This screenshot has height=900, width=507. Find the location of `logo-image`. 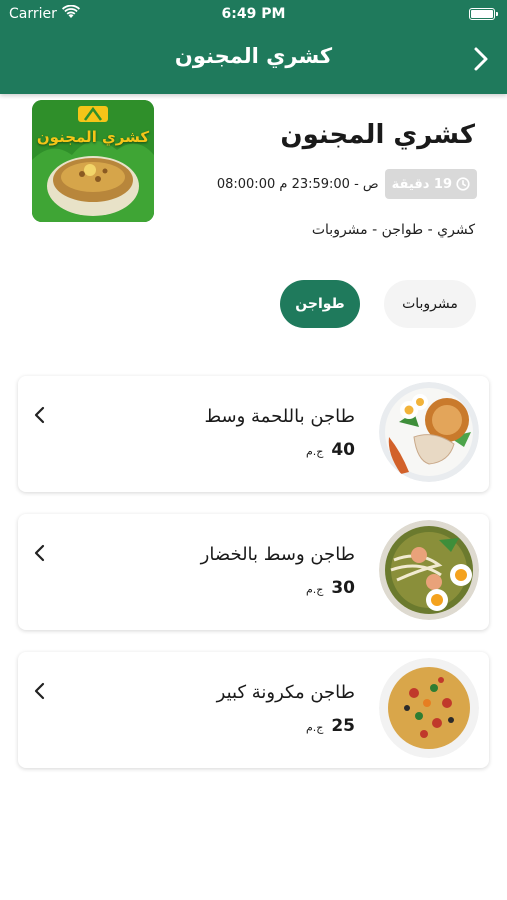

logo-image is located at coordinates (93, 161).